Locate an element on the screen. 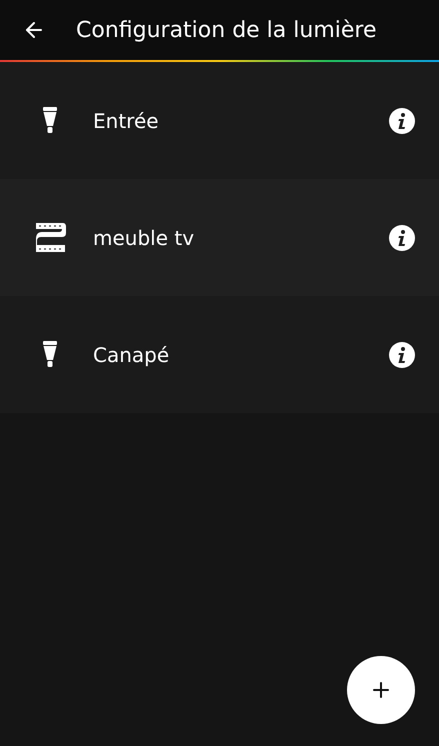  screen-title: Configuration de la lumière is located at coordinates (226, 30).